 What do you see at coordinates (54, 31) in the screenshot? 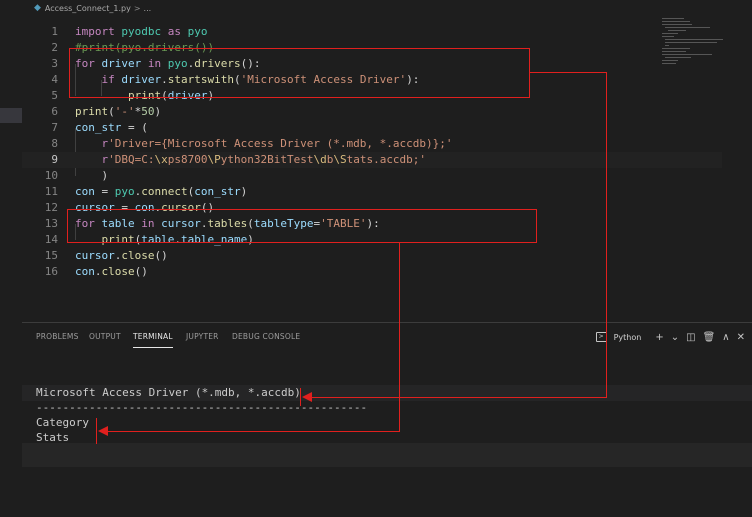
I see `line-number: 1` at bounding box center [54, 31].